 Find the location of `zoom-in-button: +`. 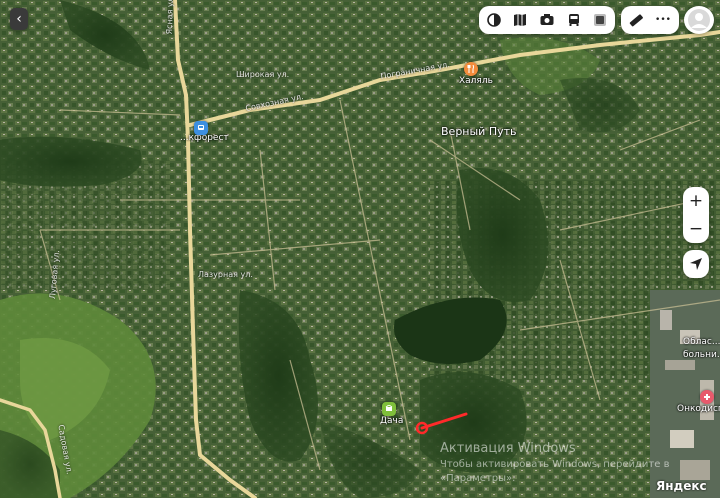

zoom-in-button: + is located at coordinates (696, 201).